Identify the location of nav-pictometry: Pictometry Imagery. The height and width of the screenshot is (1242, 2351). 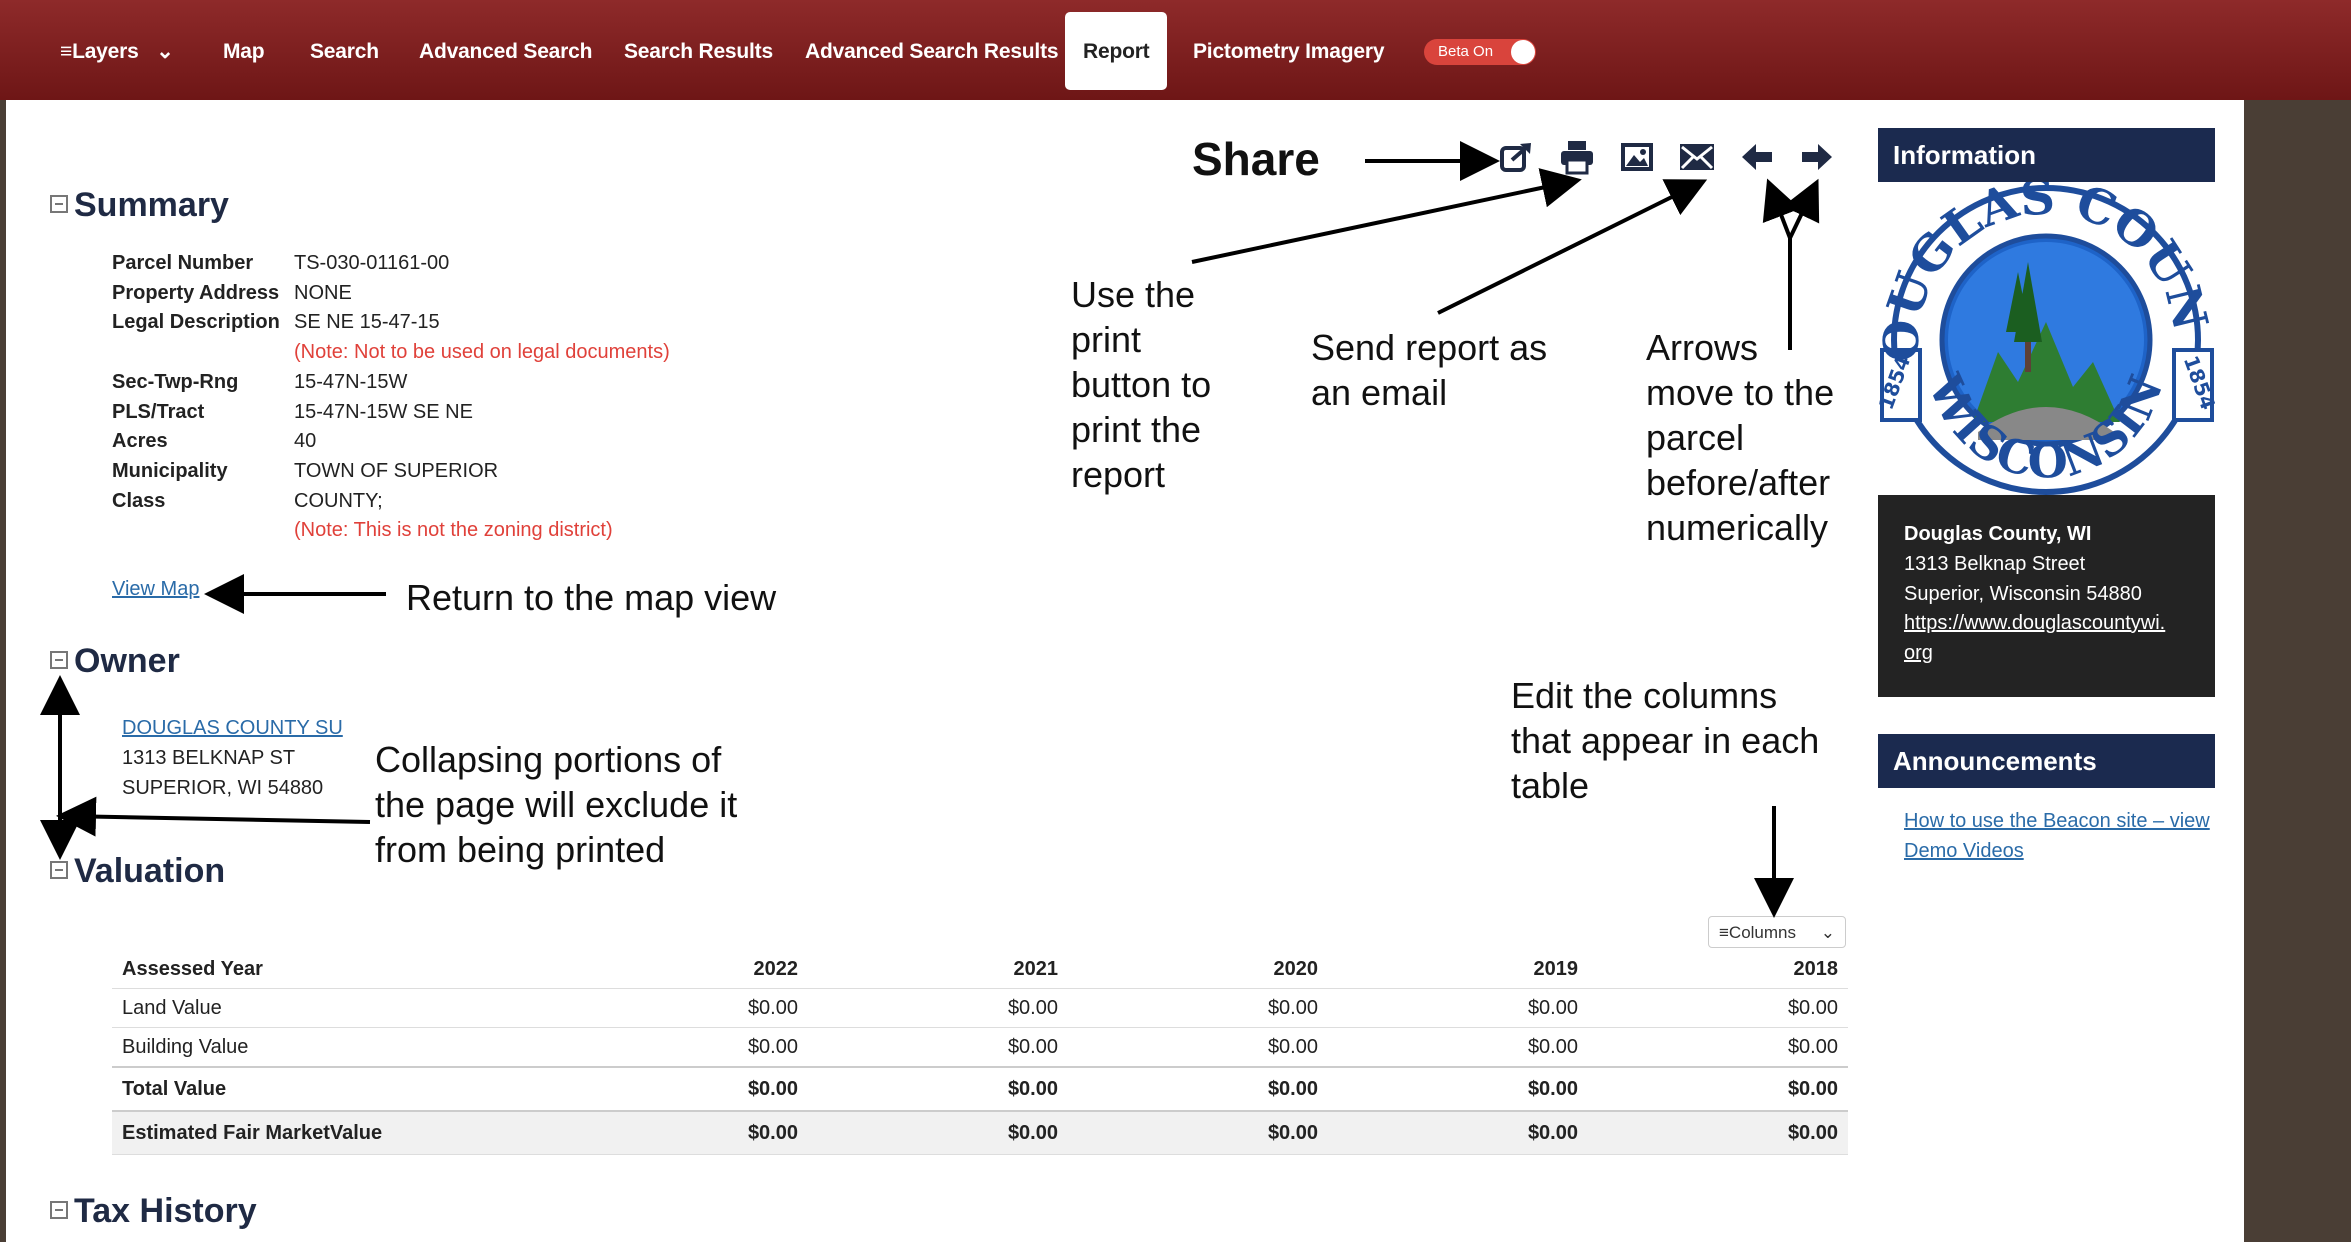
(1289, 50).